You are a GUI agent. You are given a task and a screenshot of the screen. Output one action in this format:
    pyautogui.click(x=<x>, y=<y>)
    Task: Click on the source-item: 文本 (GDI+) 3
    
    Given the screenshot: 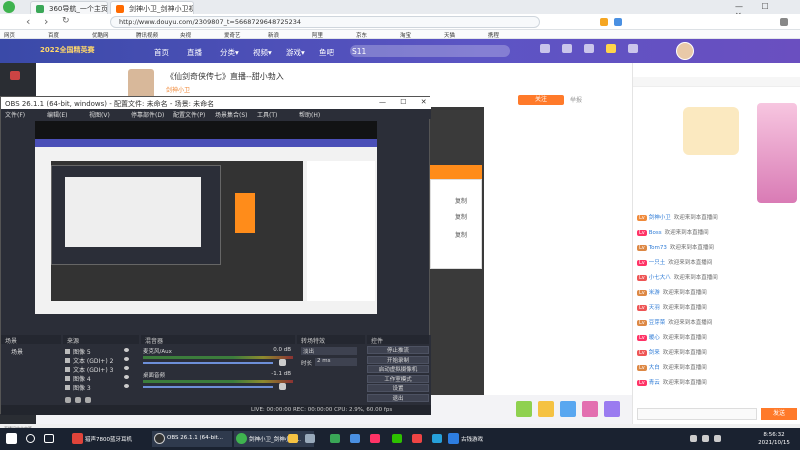 What is the action you would take?
    pyautogui.click(x=100, y=369)
    